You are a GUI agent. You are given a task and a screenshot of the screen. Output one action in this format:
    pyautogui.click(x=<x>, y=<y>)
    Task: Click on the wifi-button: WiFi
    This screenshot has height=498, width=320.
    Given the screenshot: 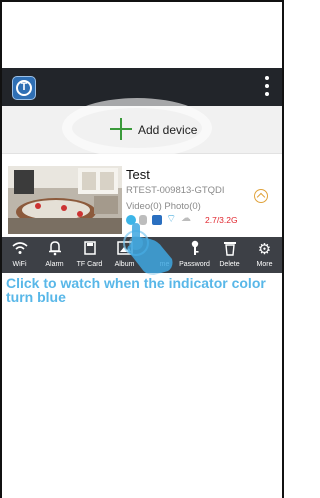 What is the action you would take?
    pyautogui.click(x=19, y=255)
    